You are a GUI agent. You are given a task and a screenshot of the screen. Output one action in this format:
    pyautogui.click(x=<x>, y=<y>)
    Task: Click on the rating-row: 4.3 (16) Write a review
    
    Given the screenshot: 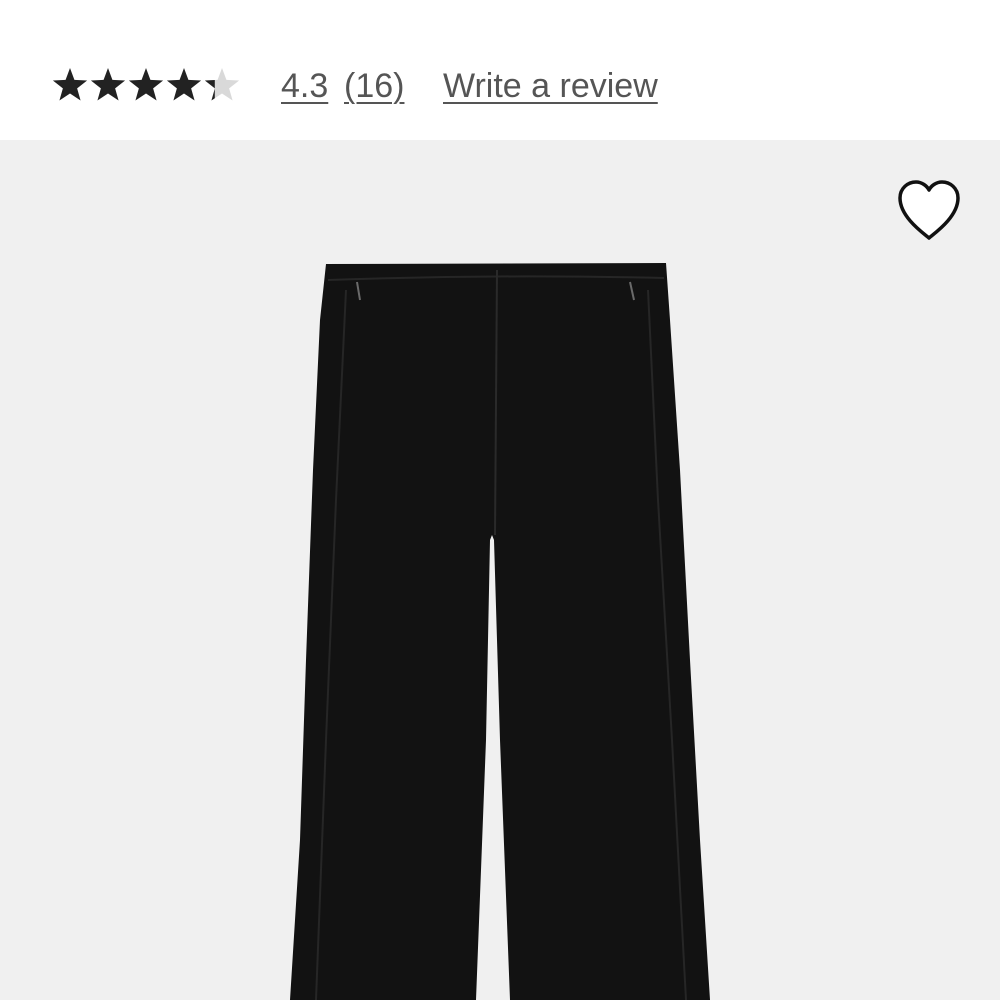 What is the action you would take?
    pyautogui.click(x=500, y=70)
    